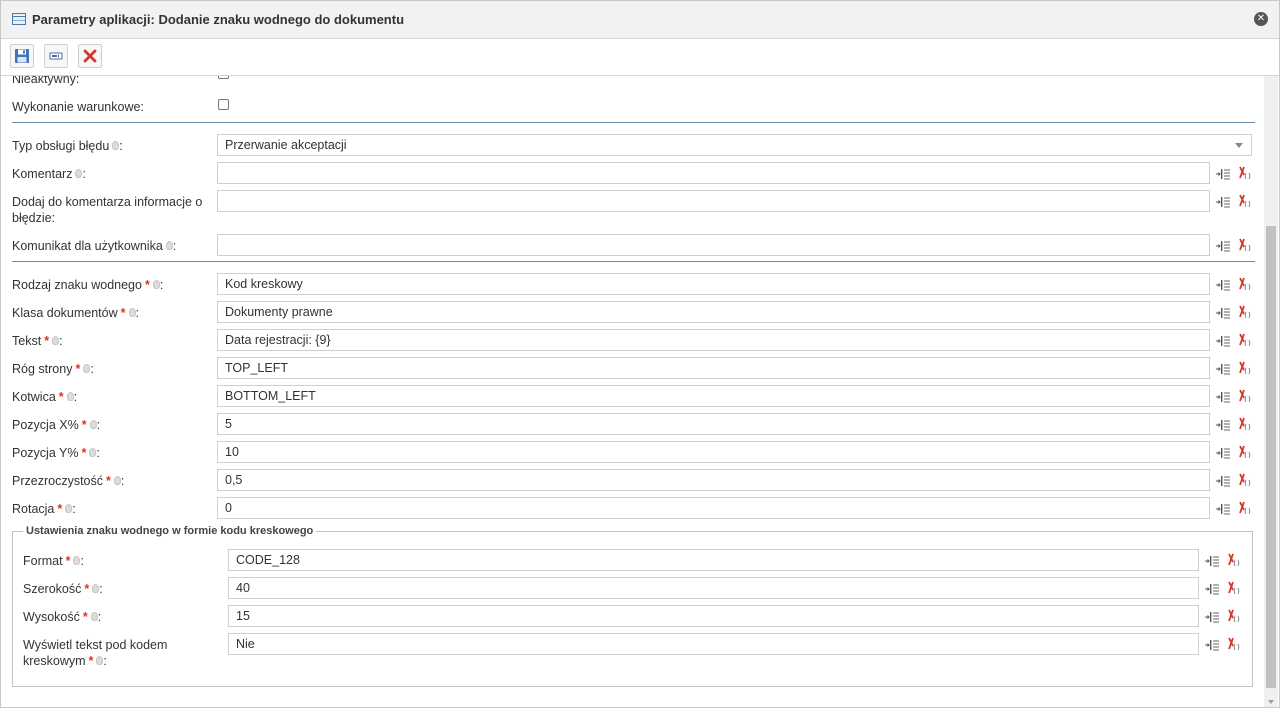 This screenshot has width=1280, height=708. What do you see at coordinates (33, 509) in the screenshot?
I see `rotation-label: Rotacja` at bounding box center [33, 509].